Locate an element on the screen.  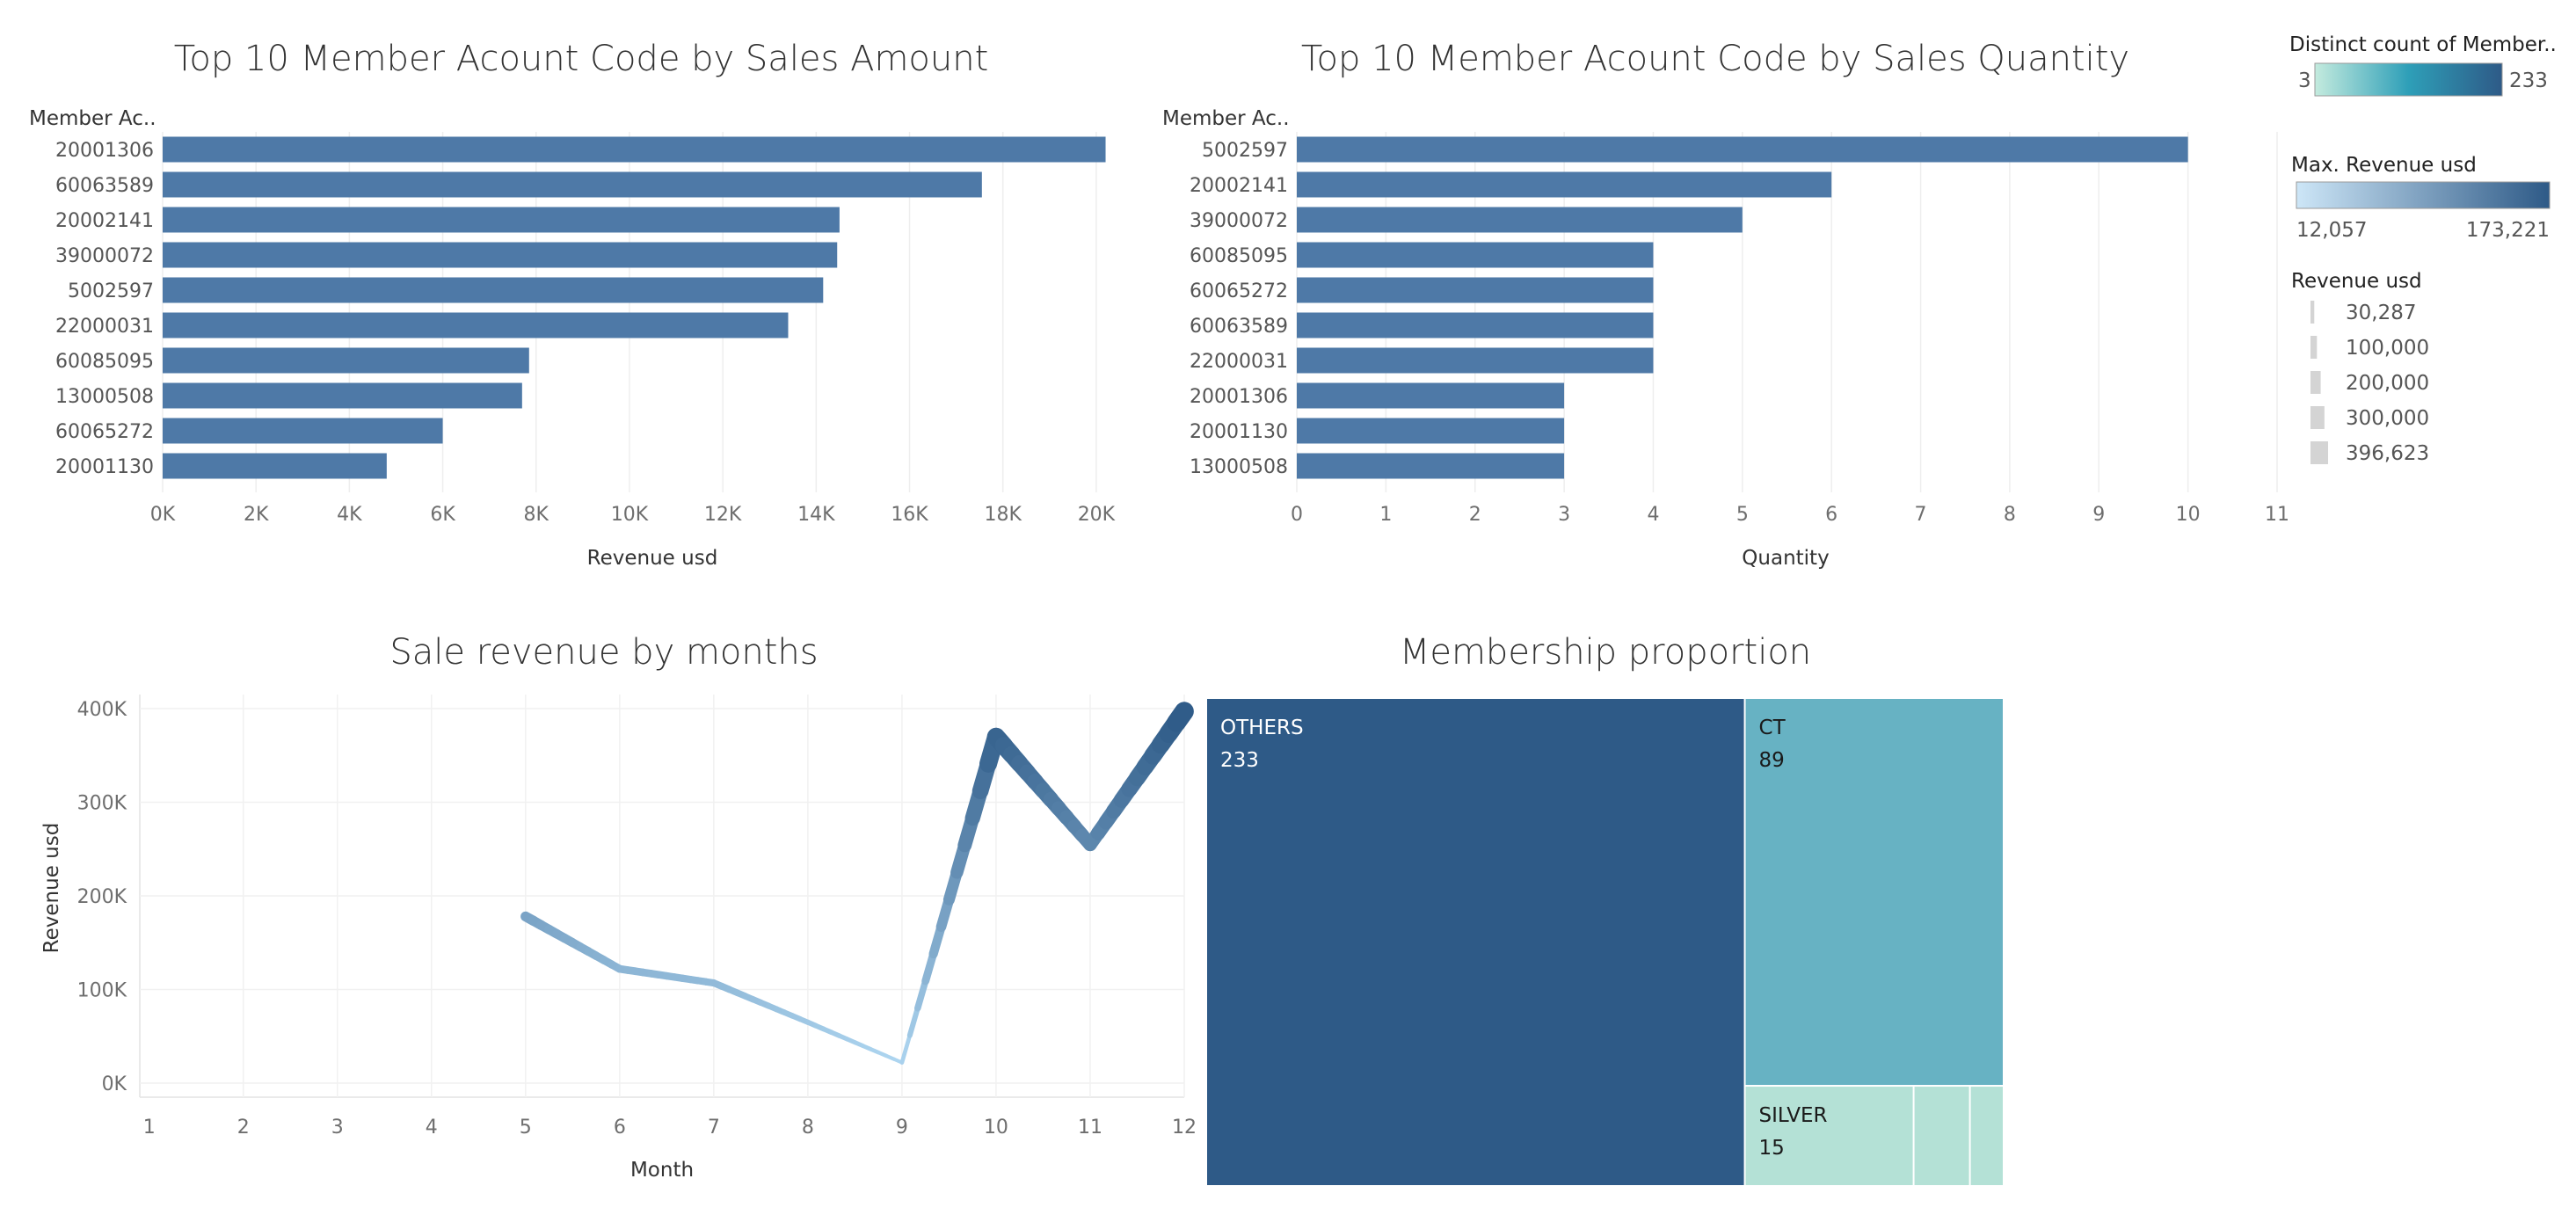
sales-amount-x-axis-label: Revenue usd is located at coordinates (652, 558).